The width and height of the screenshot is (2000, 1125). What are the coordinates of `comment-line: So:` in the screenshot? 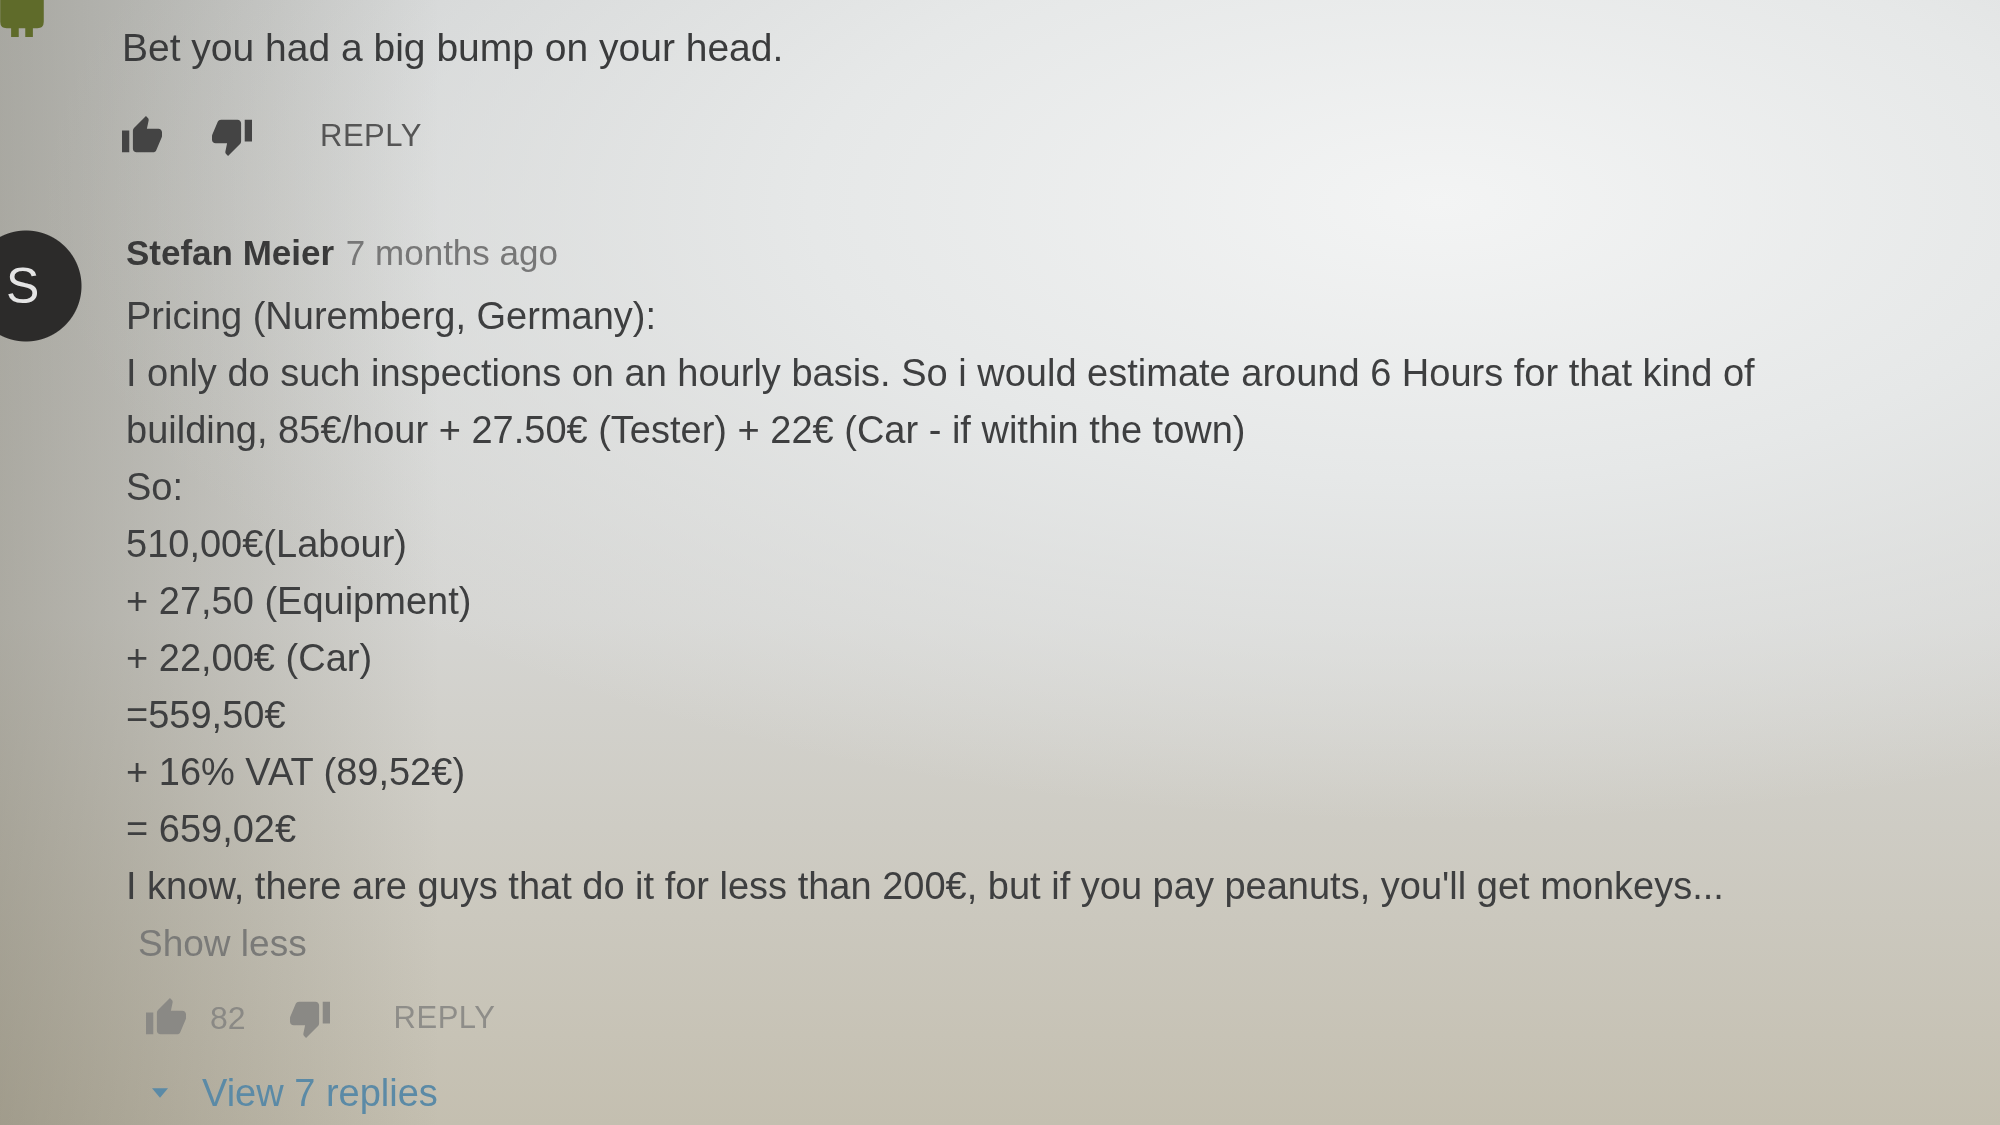 It's located at (155, 487).